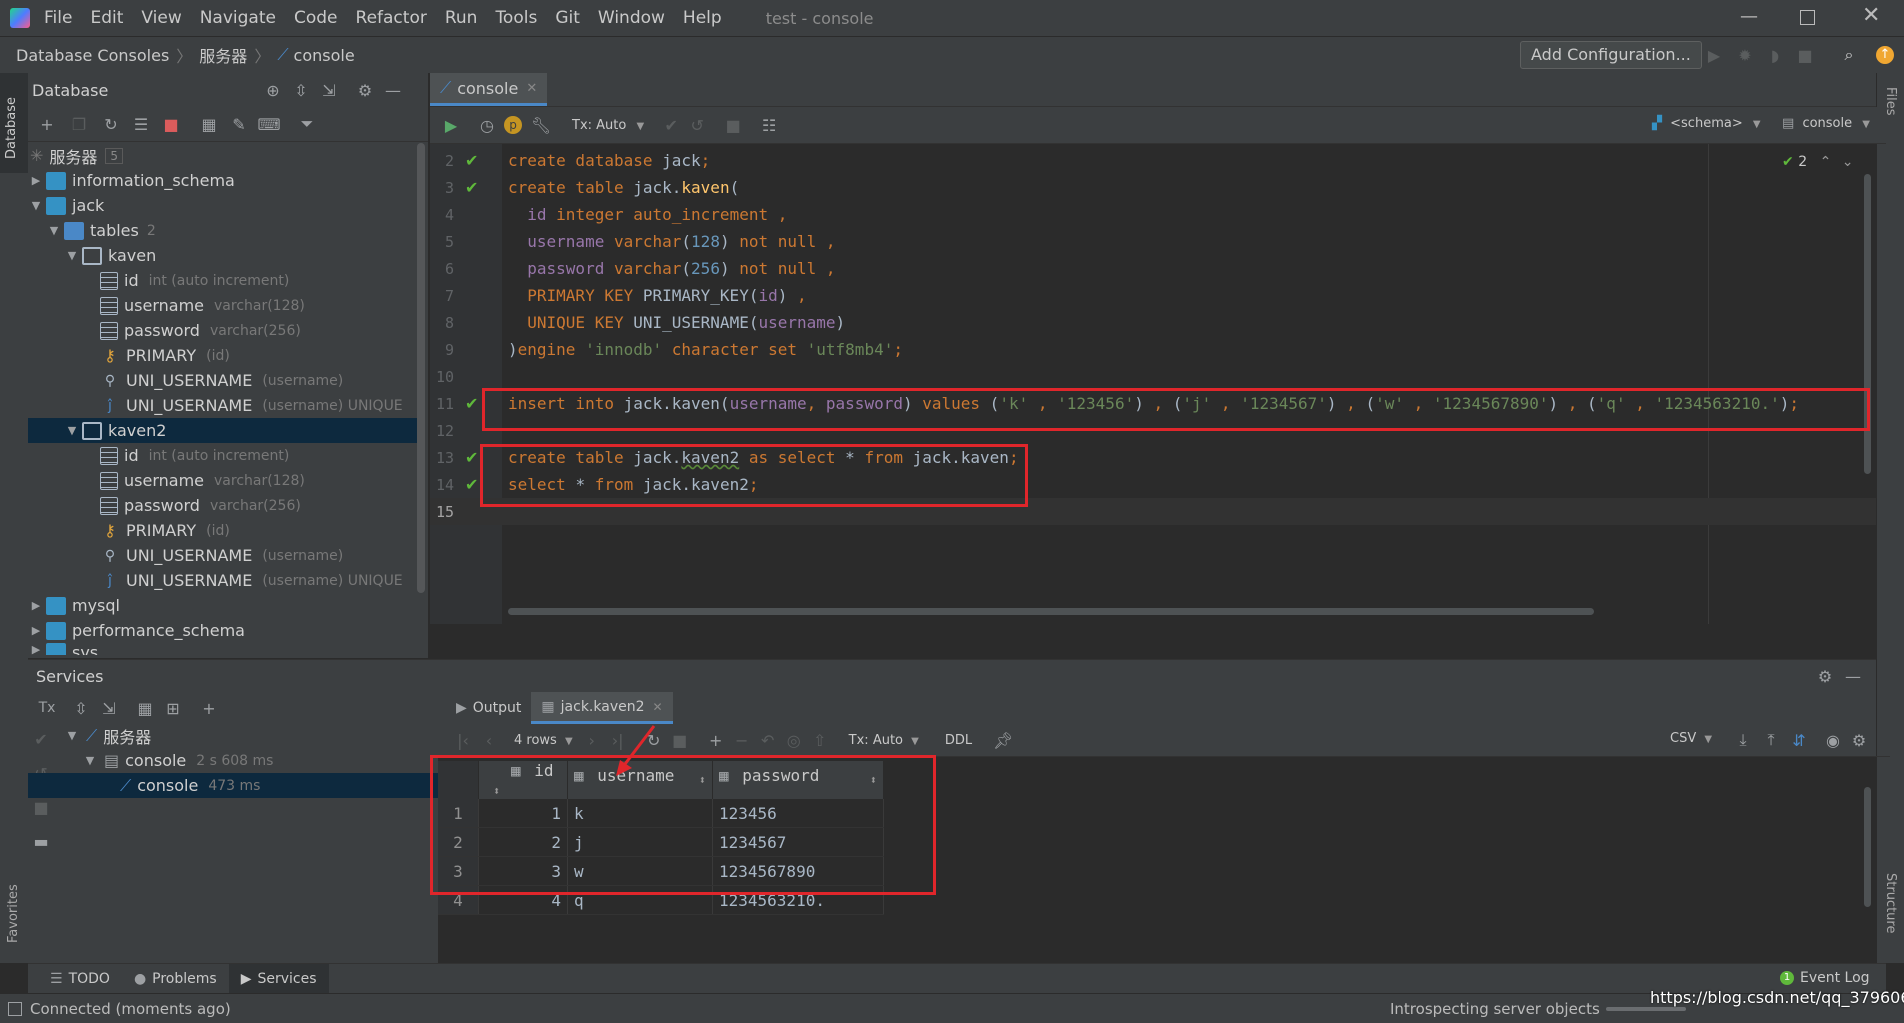  I want to click on menu-window: Window, so click(631, 18).